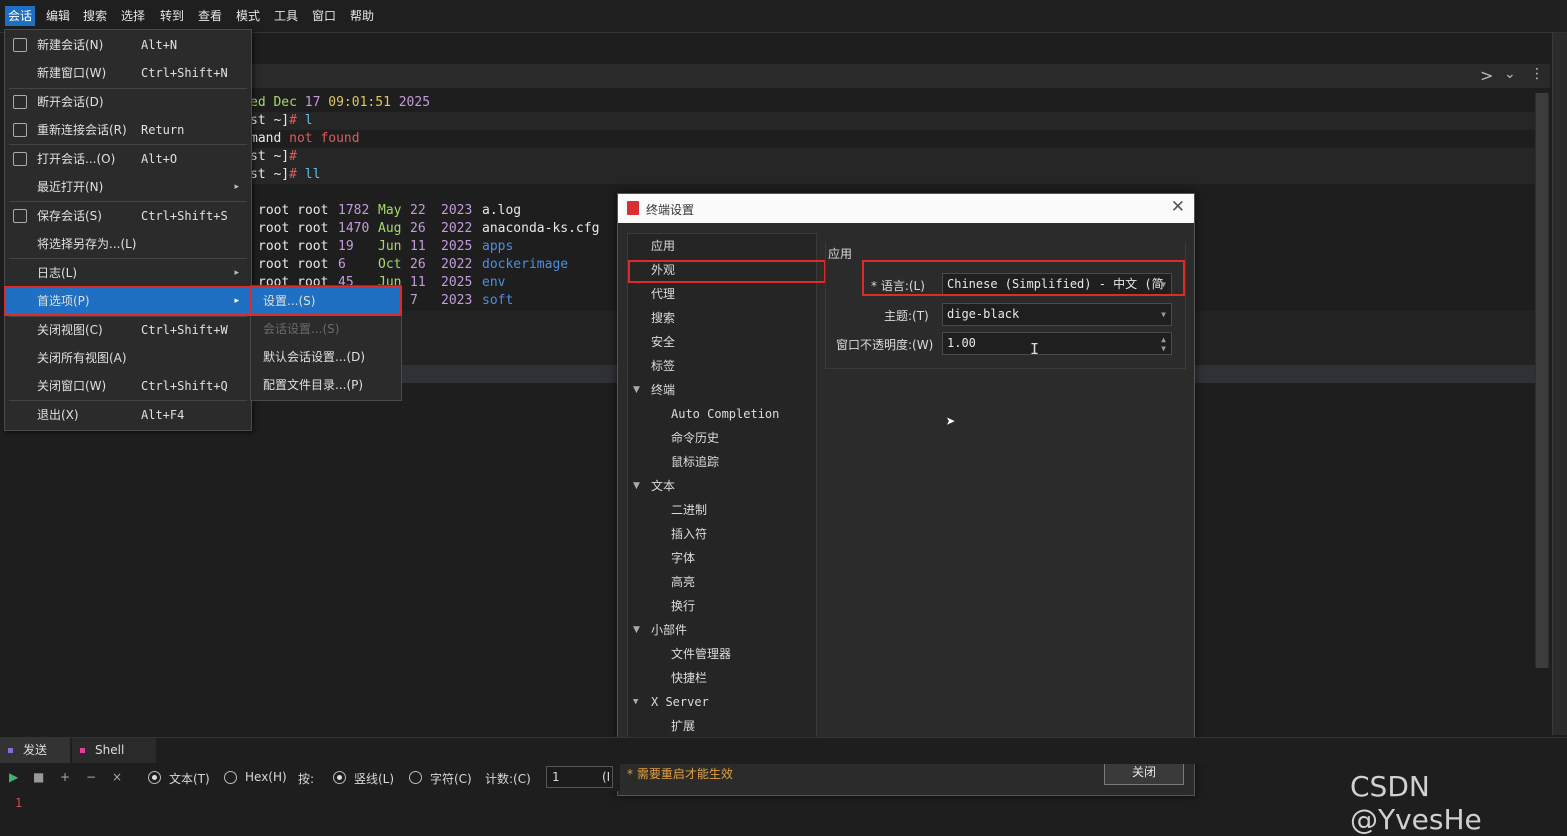 Image resolution: width=1567 pixels, height=836 pixels. Describe the element at coordinates (1057, 314) in the screenshot. I see `theme-select: dige-black ▼` at that location.